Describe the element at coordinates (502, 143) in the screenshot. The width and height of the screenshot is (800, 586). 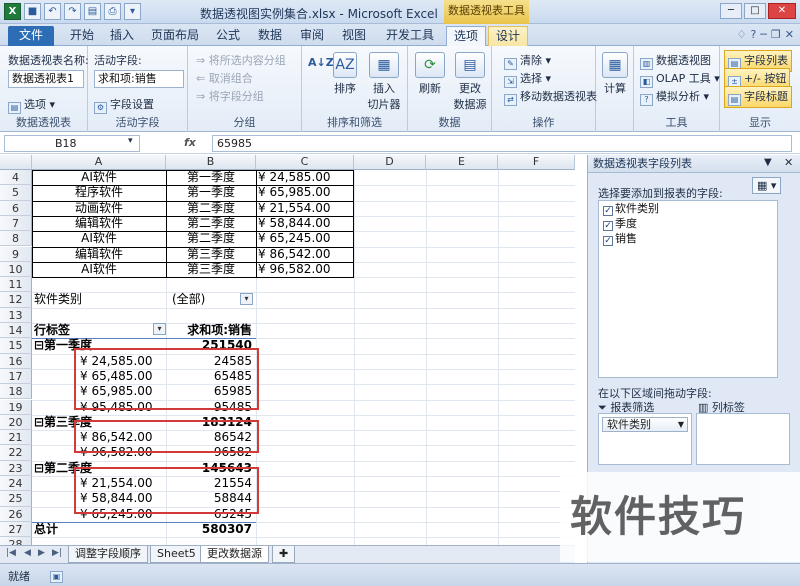
I see `formula-input: 65985` at that location.